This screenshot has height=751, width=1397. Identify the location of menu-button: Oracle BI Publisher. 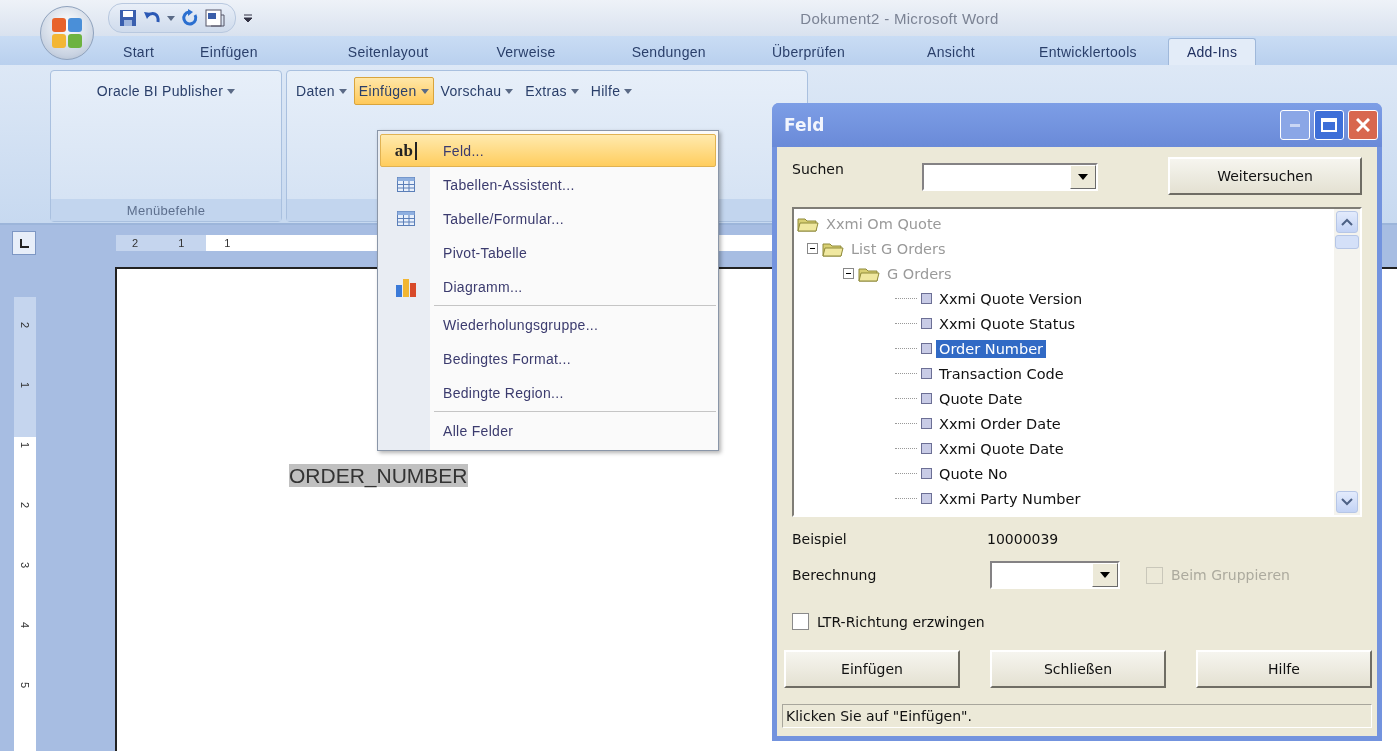
(166, 91).